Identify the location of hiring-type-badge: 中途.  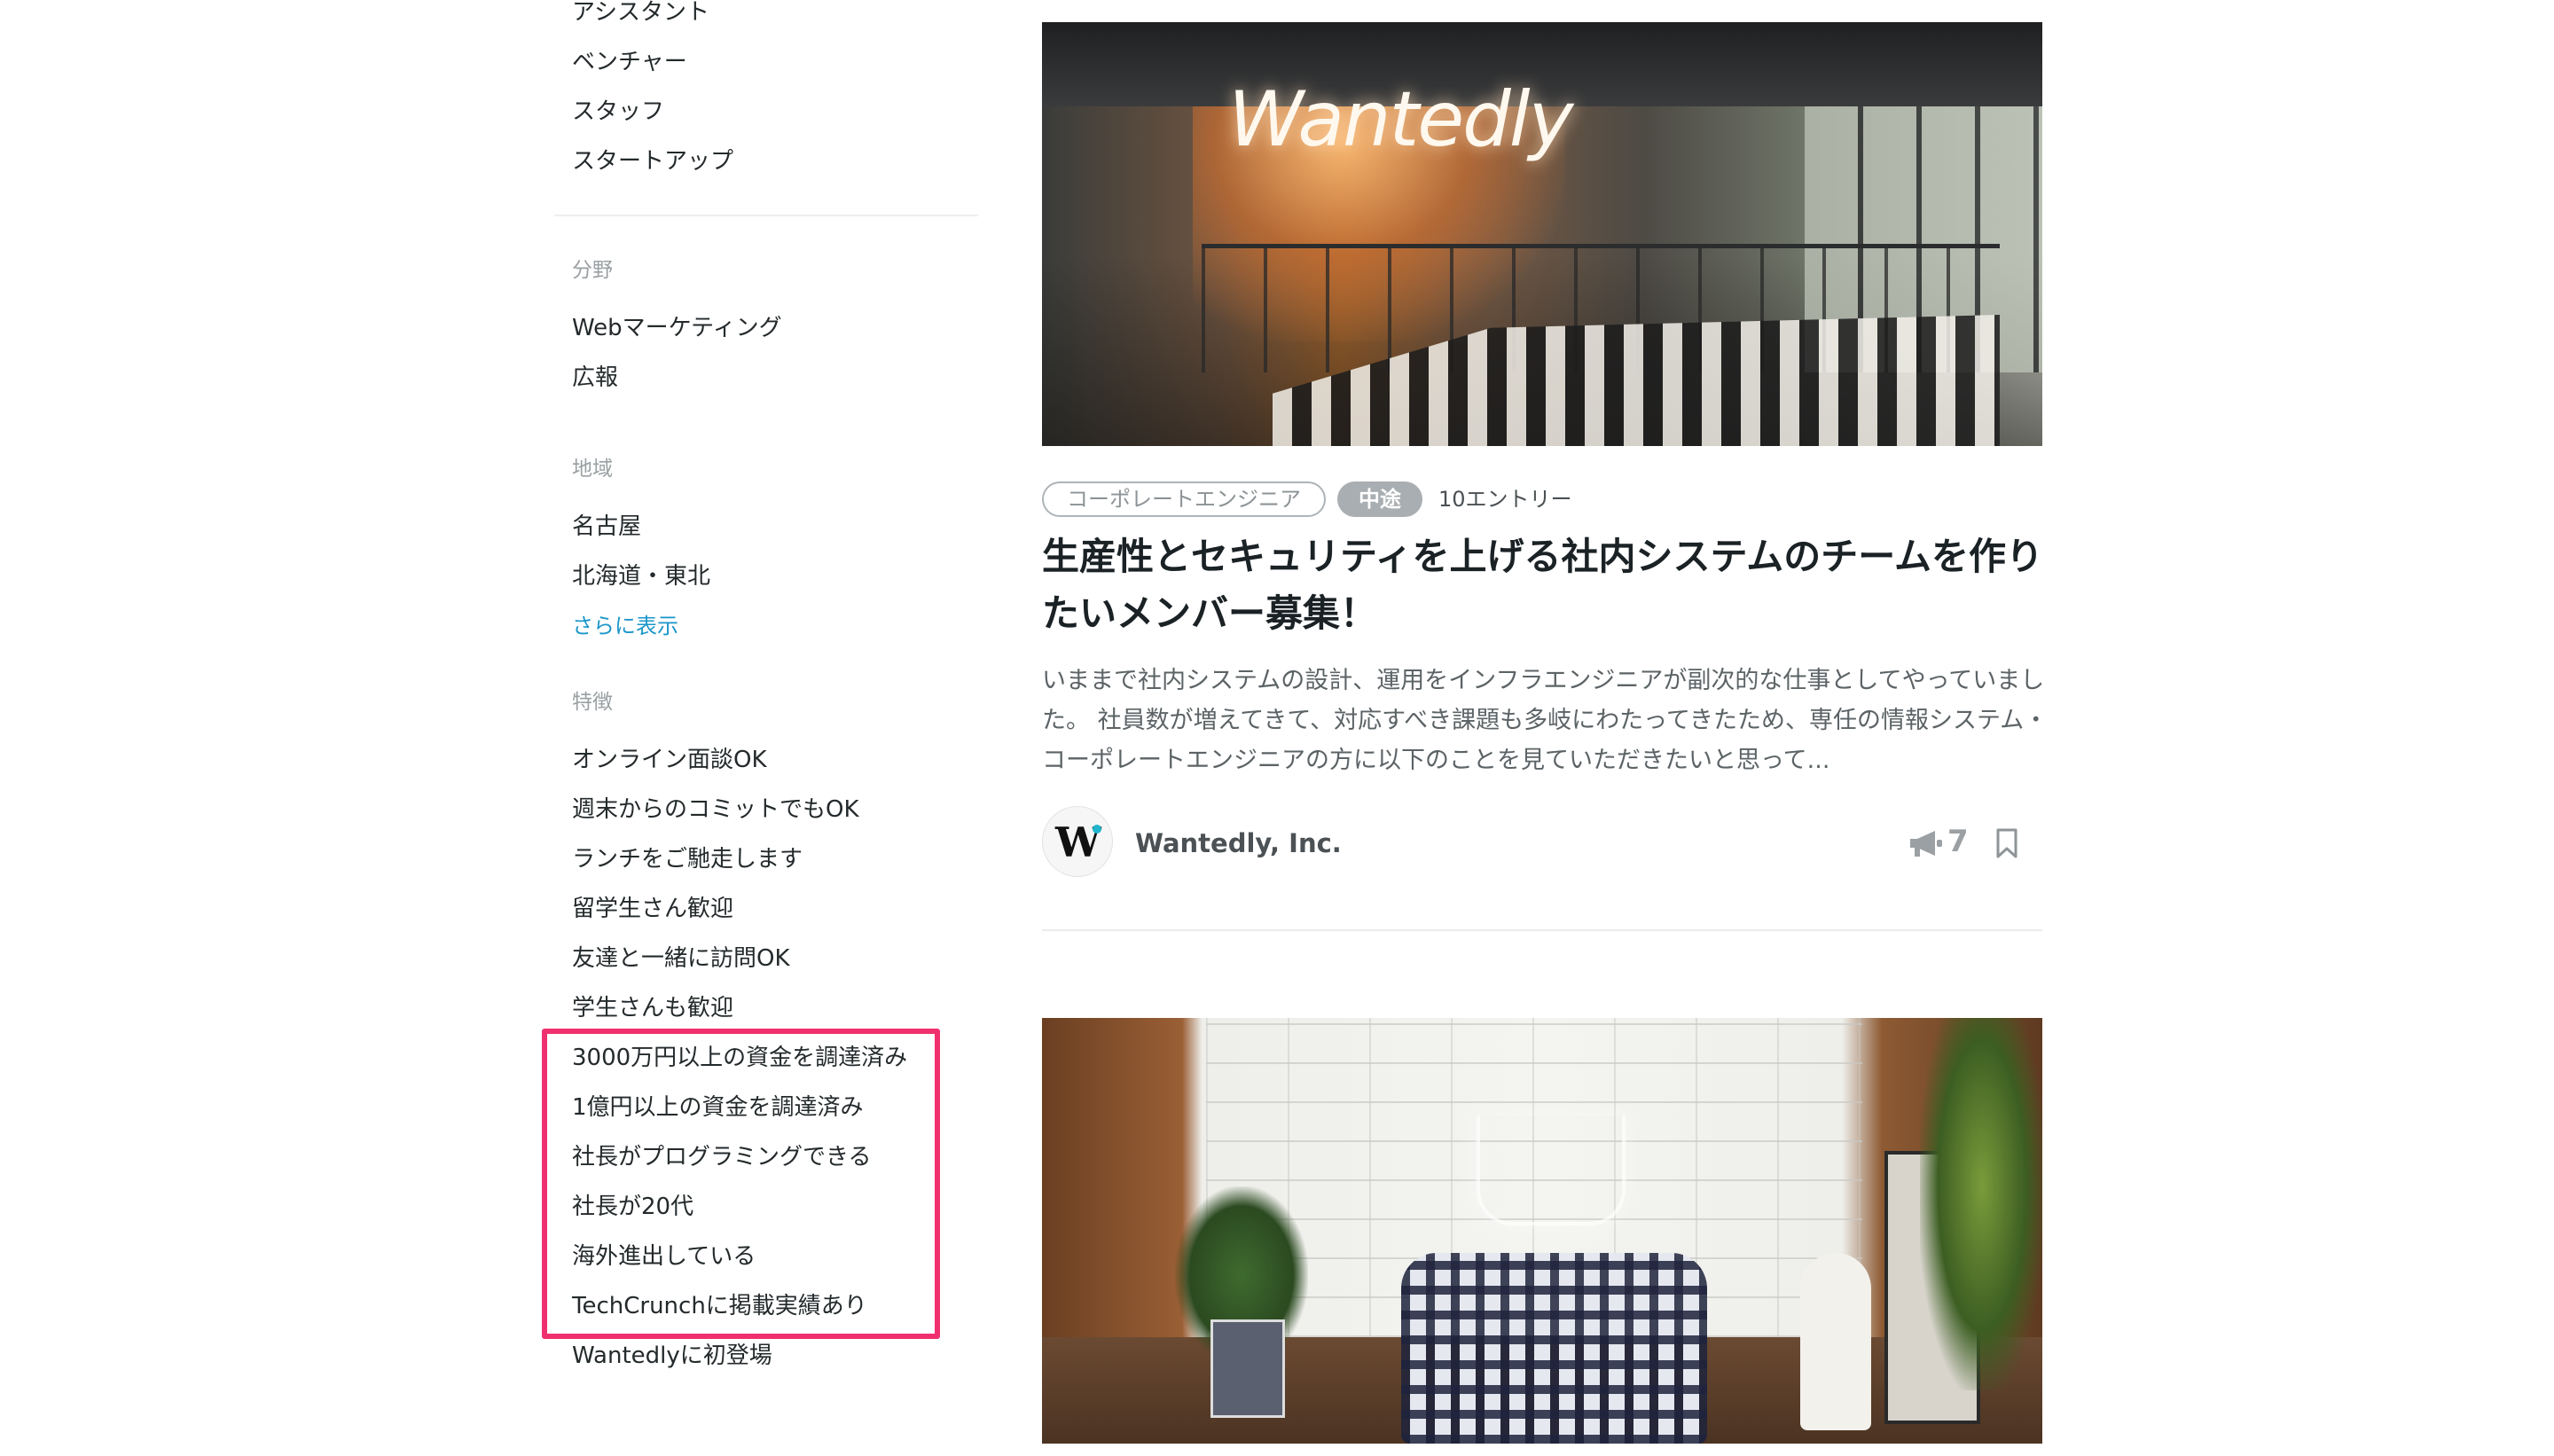
(1379, 499).